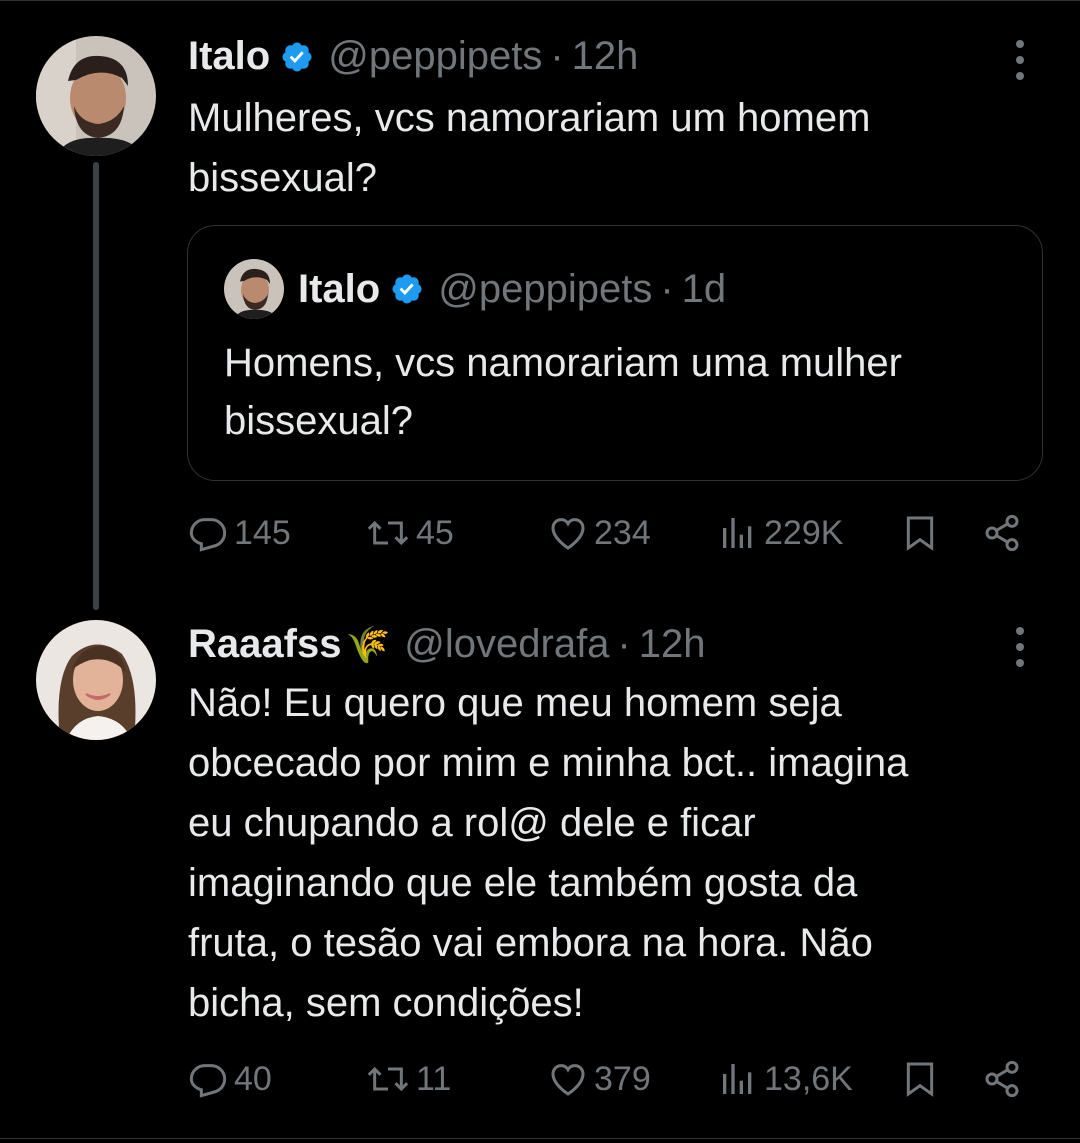 This screenshot has height=1143, width=1080. Describe the element at coordinates (804, 532) in the screenshot. I see `view-count: 229K` at that location.